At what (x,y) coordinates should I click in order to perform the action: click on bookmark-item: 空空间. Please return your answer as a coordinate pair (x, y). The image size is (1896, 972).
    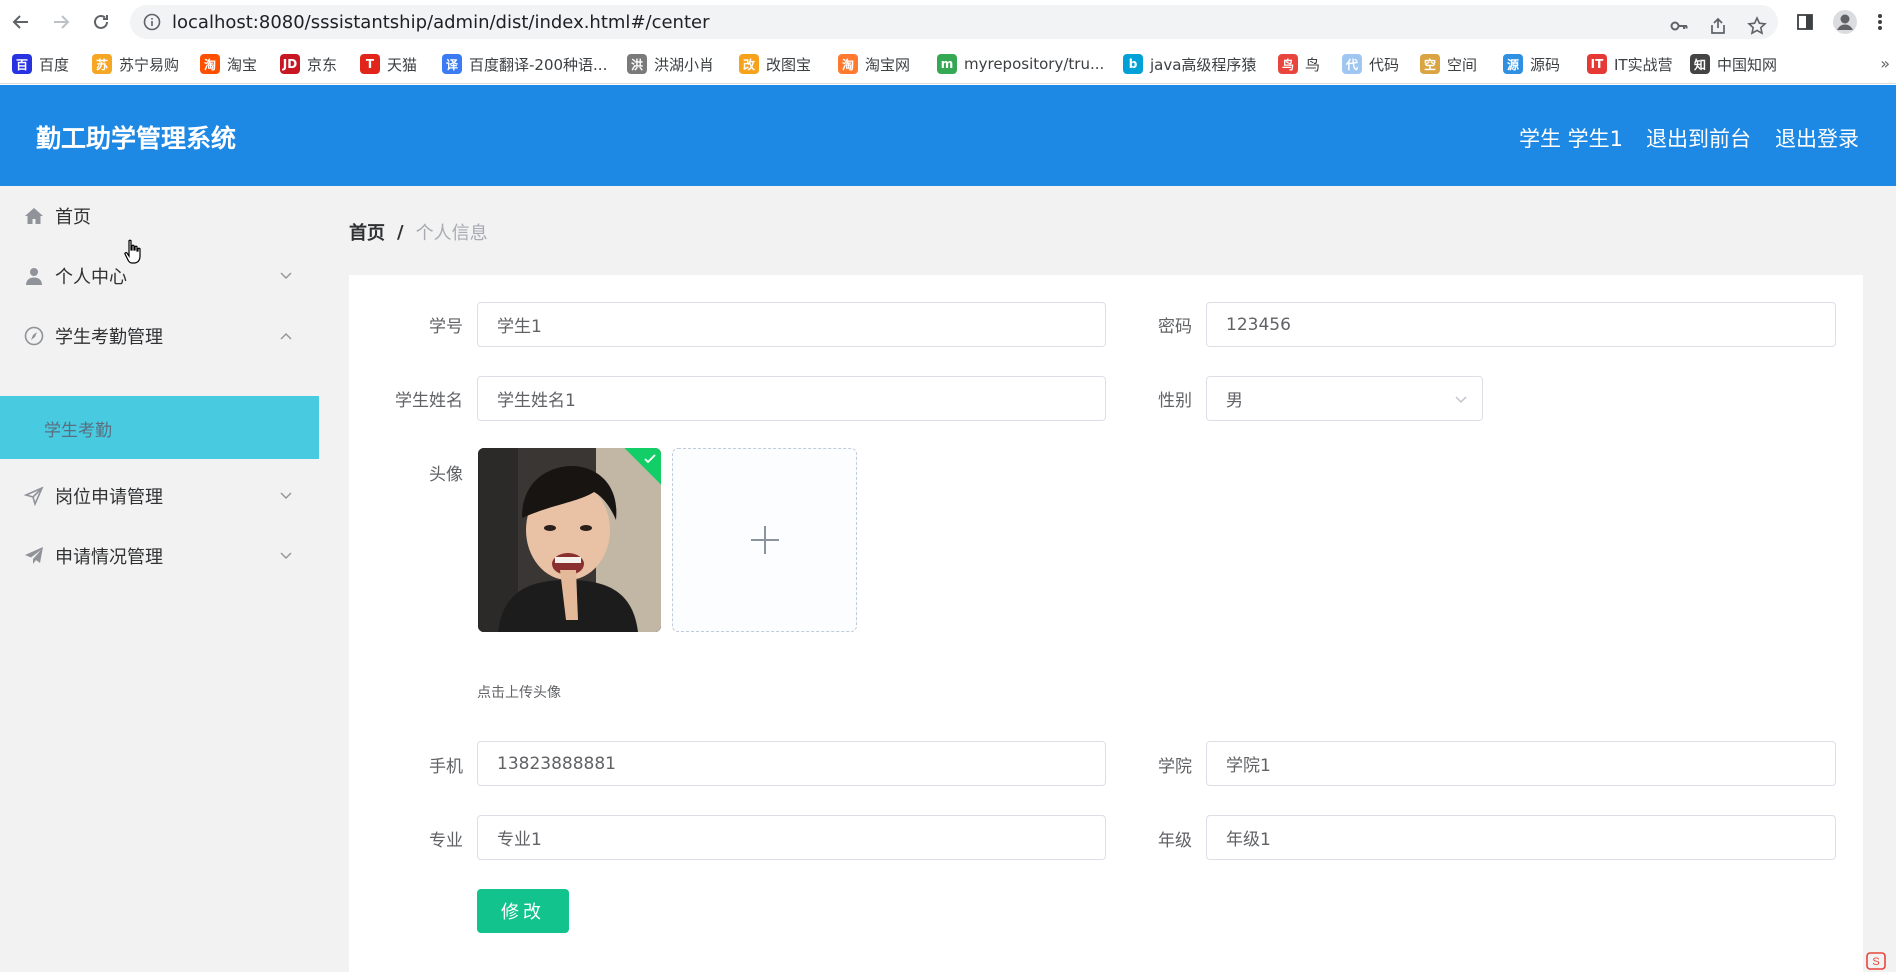
    Looking at the image, I should click on (1448, 64).